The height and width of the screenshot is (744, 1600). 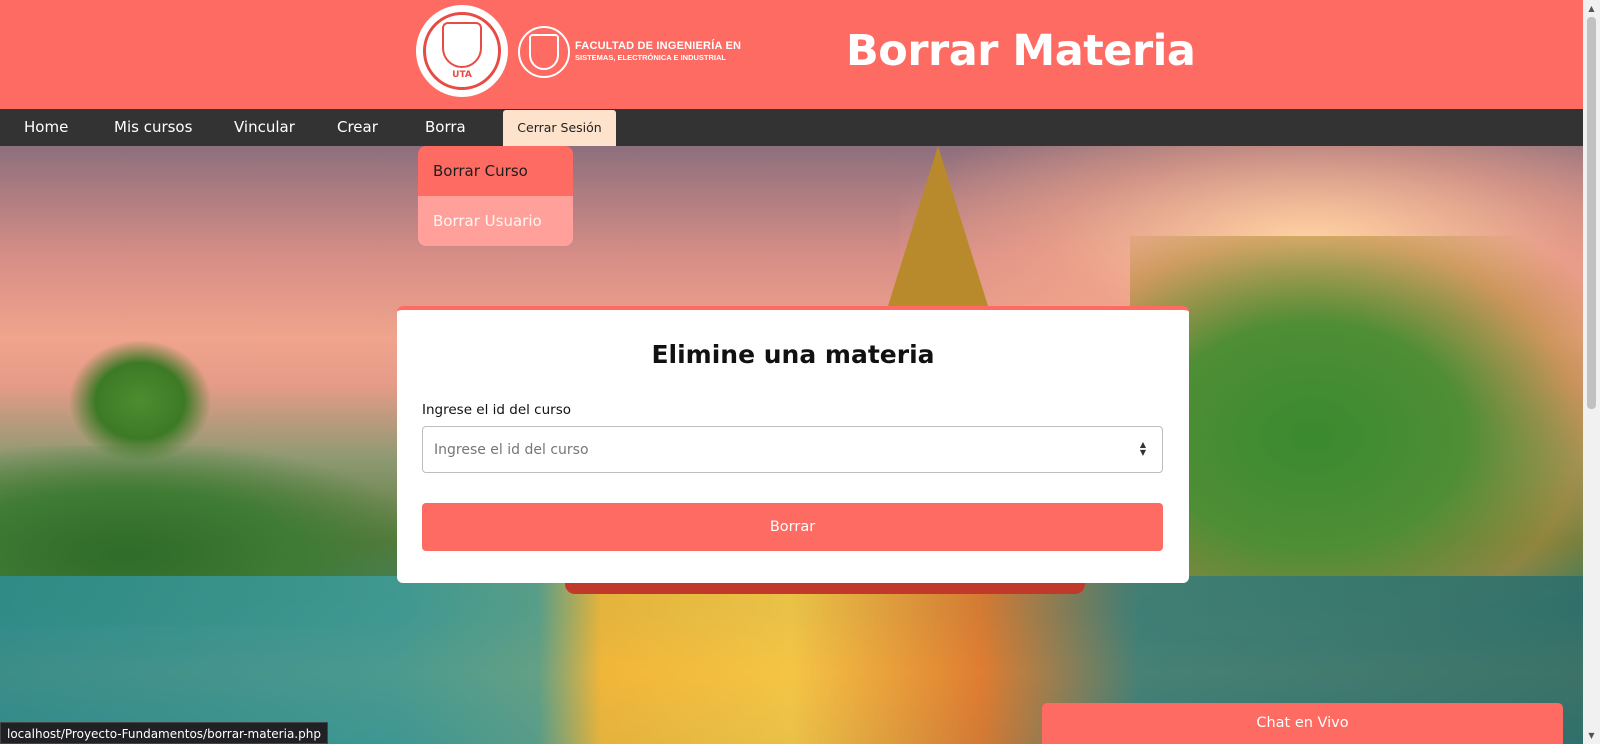 I want to click on pagoda-spire, so click(x=938, y=226).